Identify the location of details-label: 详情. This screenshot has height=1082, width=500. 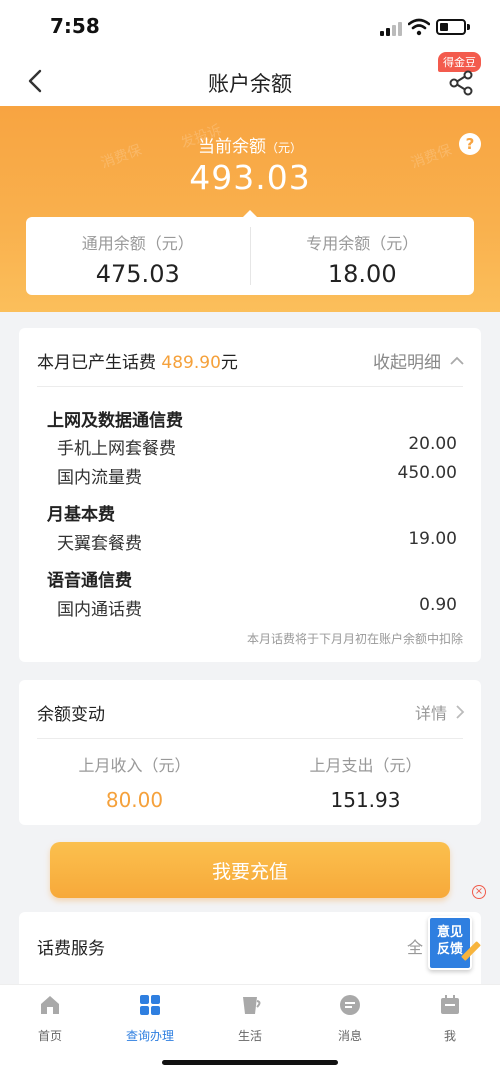
(430, 713).